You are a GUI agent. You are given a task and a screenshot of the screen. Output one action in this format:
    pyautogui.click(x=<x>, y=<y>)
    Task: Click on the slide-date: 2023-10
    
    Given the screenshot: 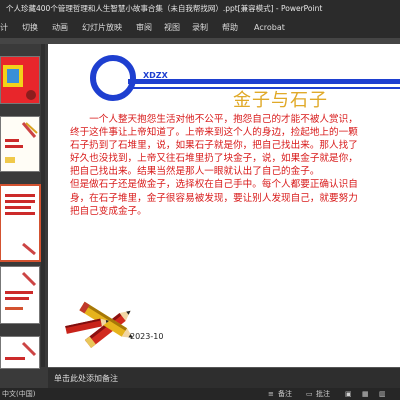 What is the action you would take?
    pyautogui.click(x=147, y=336)
    